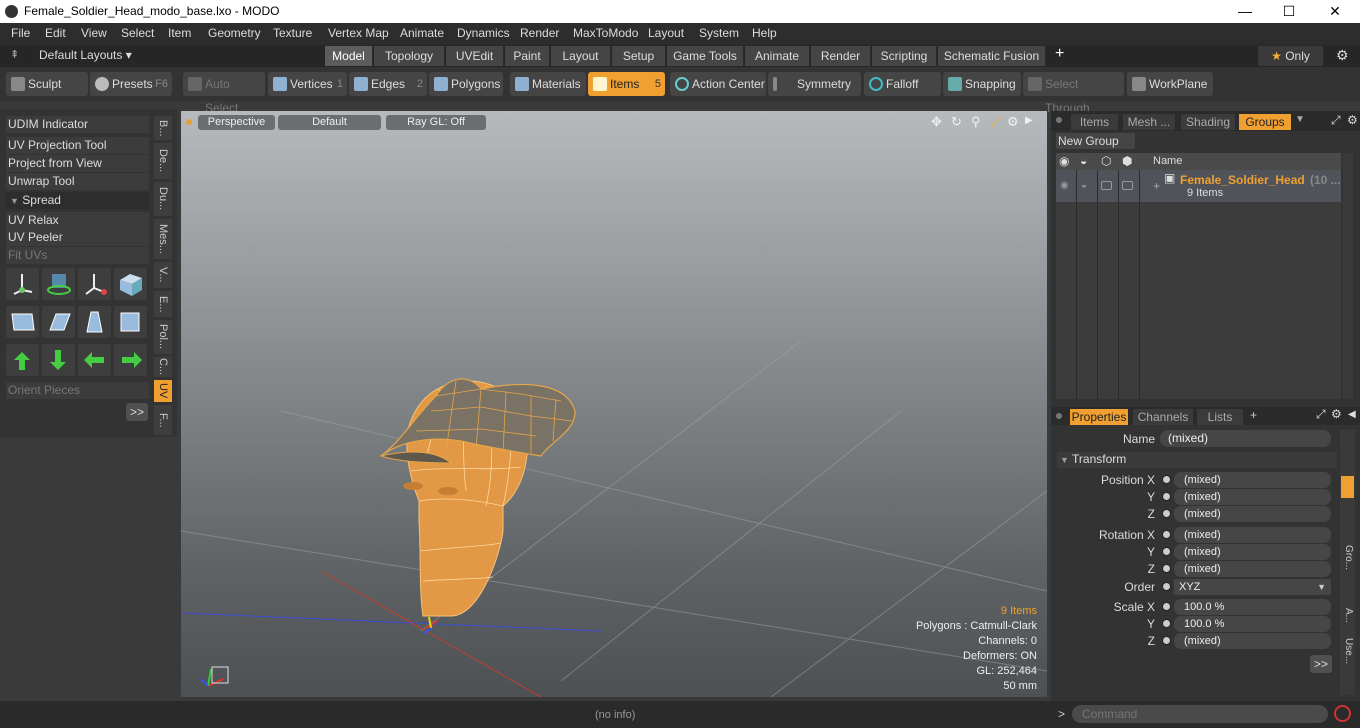  Describe the element at coordinates (77, 390) in the screenshot. I see `orient-pieces-button: Orient Pieces` at that location.